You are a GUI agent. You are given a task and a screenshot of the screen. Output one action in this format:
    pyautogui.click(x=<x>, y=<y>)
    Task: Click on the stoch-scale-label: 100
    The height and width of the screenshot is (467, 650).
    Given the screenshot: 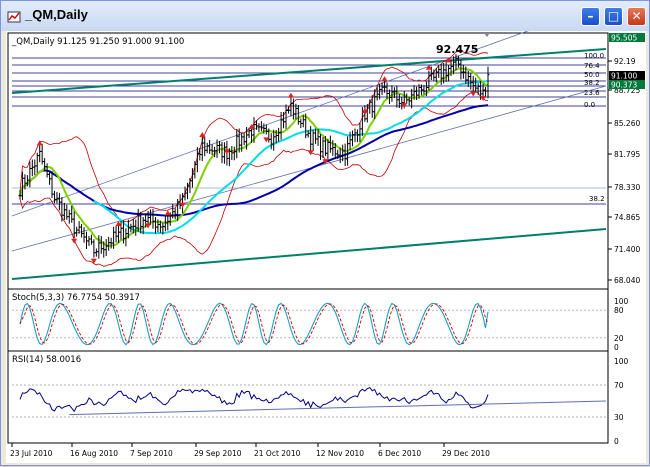 What is the action you would take?
    pyautogui.click(x=621, y=301)
    